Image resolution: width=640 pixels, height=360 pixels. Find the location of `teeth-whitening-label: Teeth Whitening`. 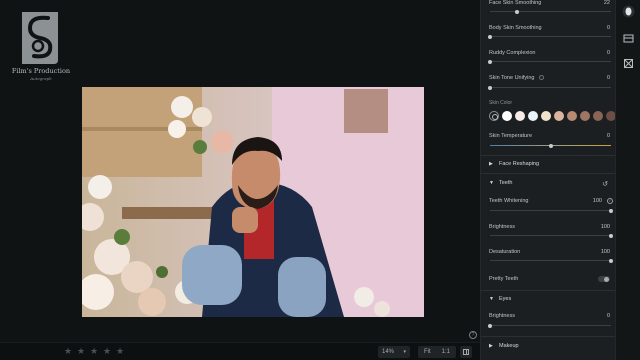

teeth-whitening-label: Teeth Whitening is located at coordinates (509, 201).